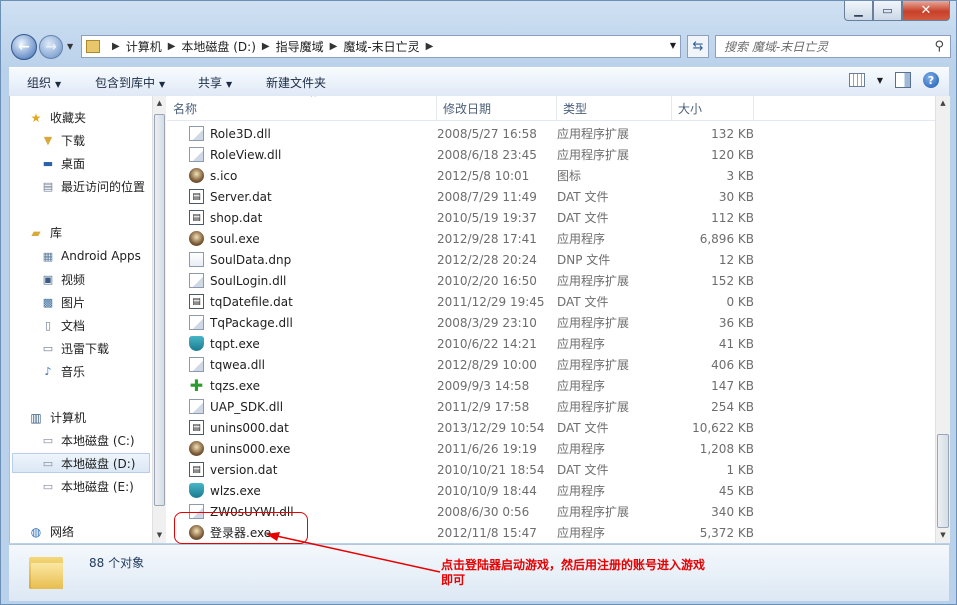  Describe the element at coordinates (573, 565) in the screenshot. I see `annotation-line-1: 点击登陆器启动游戏，然后用注册的账号进入游戏` at that location.